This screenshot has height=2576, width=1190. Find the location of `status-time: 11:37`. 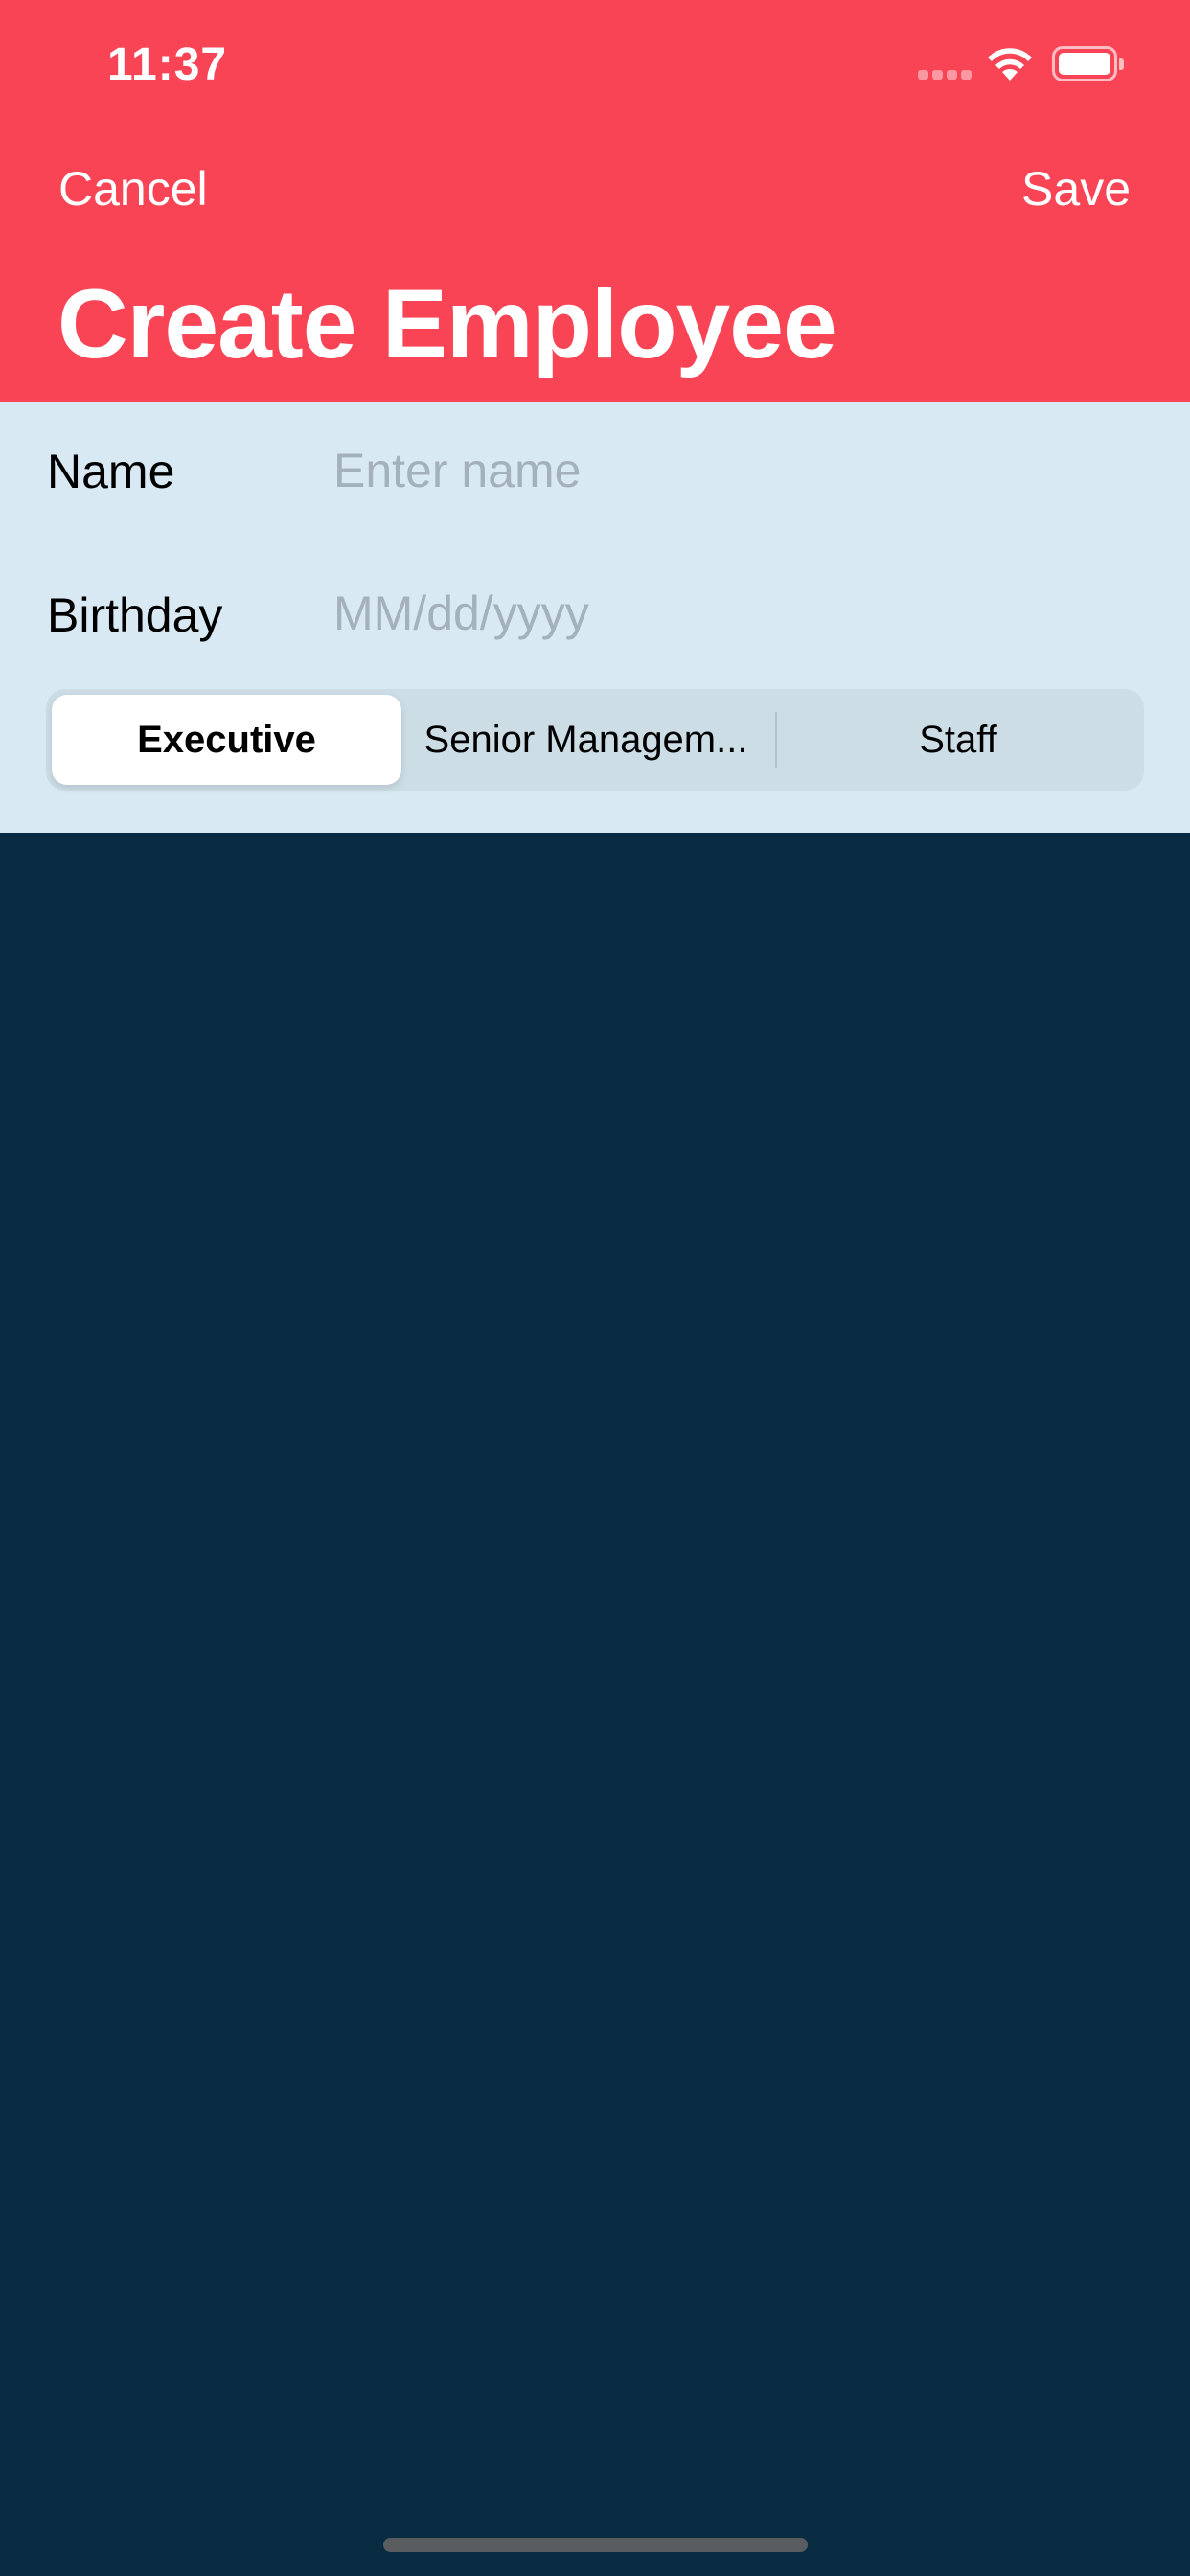

status-time: 11:37 is located at coordinates (167, 64).